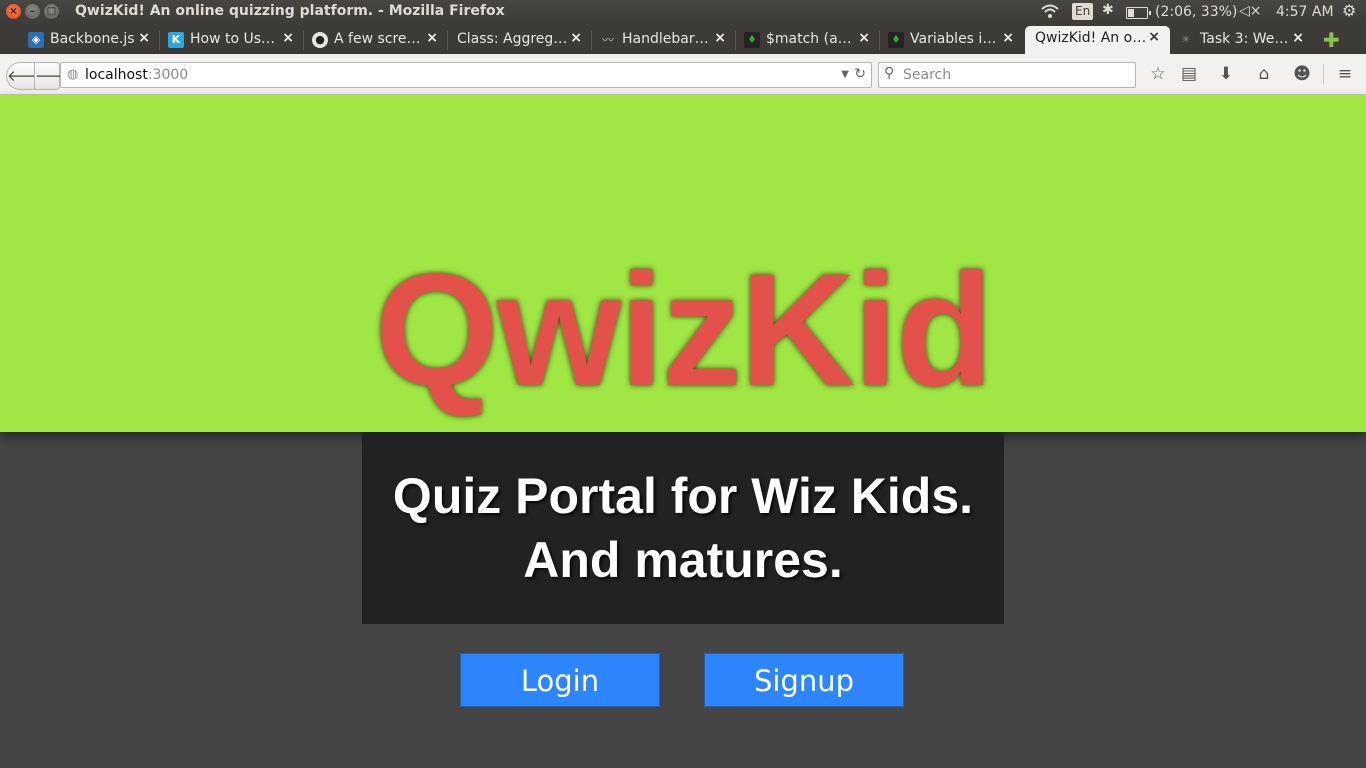  Describe the element at coordinates (1013, 75) in the screenshot. I see `search-input` at that location.